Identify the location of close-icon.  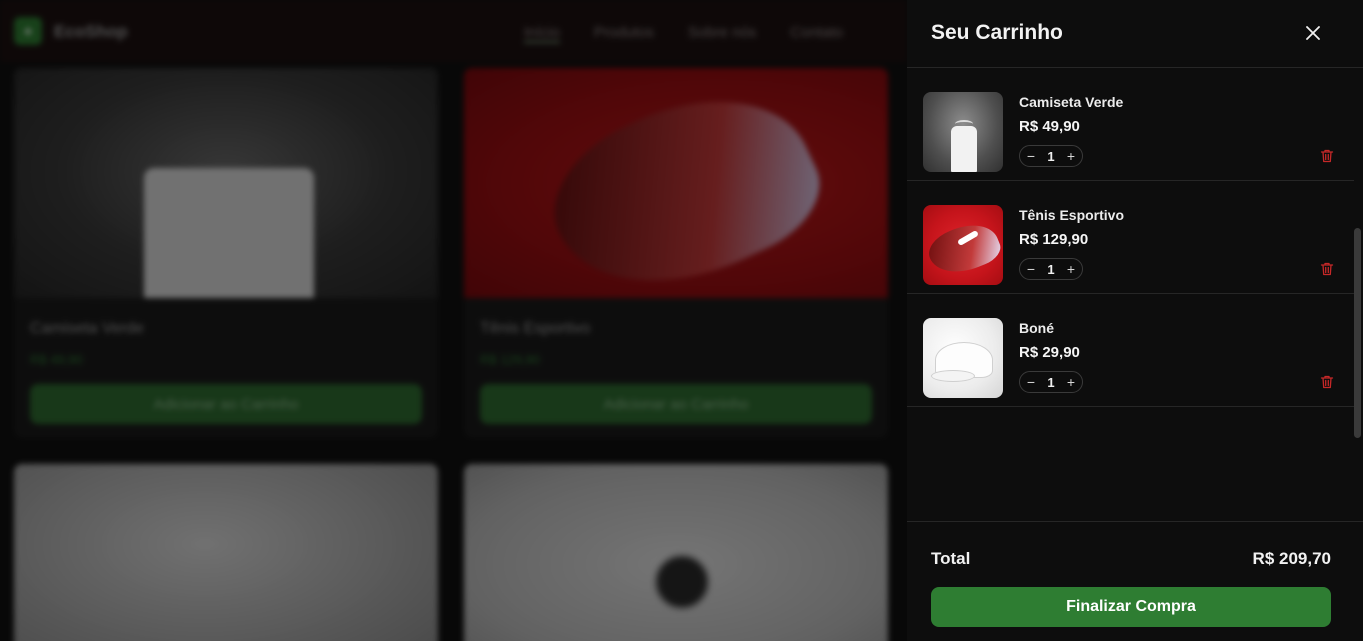
(1313, 33).